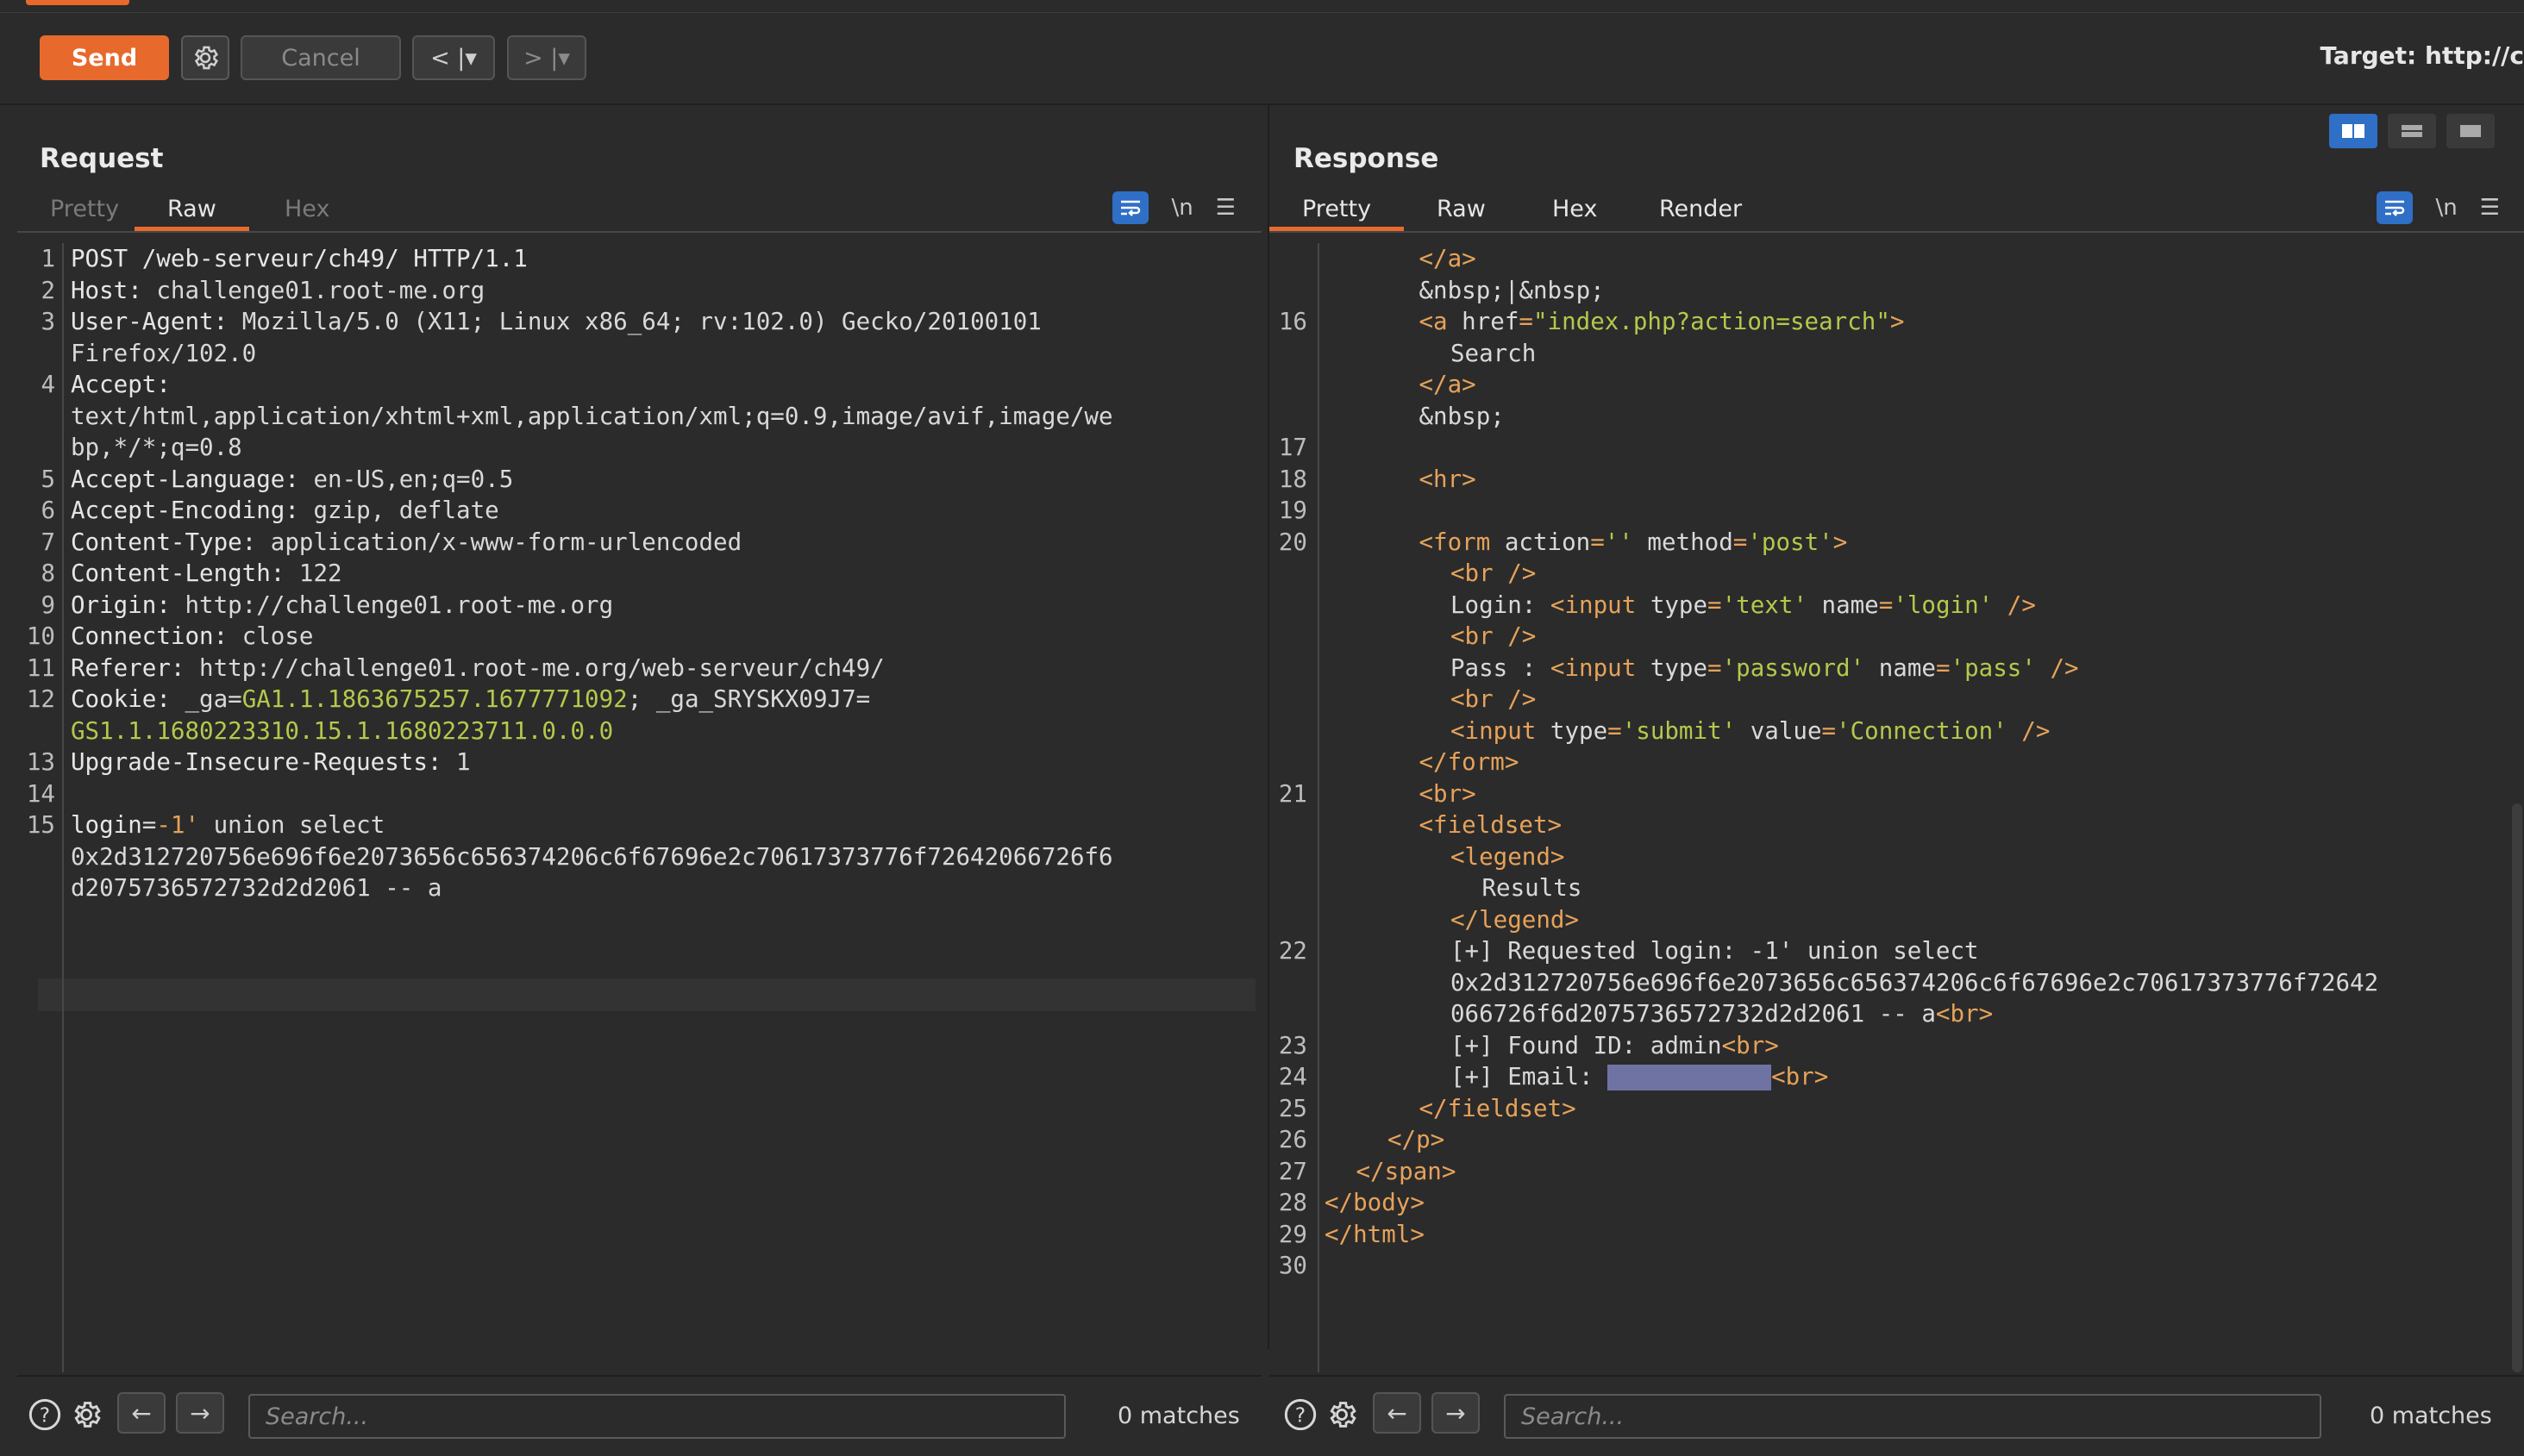  What do you see at coordinates (1600, 668) in the screenshot?
I see `code-token: <input` at bounding box center [1600, 668].